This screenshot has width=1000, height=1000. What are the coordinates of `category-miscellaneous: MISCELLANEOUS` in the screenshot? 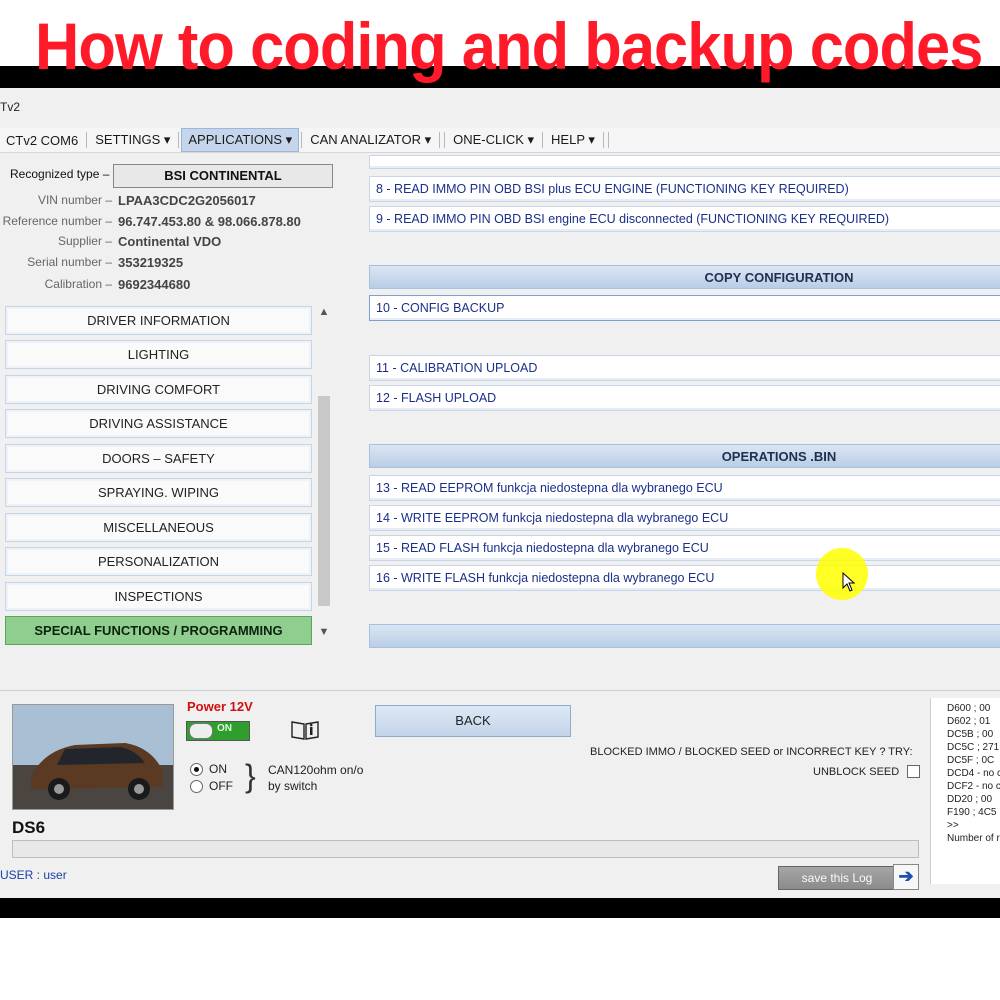 It's located at (158, 527).